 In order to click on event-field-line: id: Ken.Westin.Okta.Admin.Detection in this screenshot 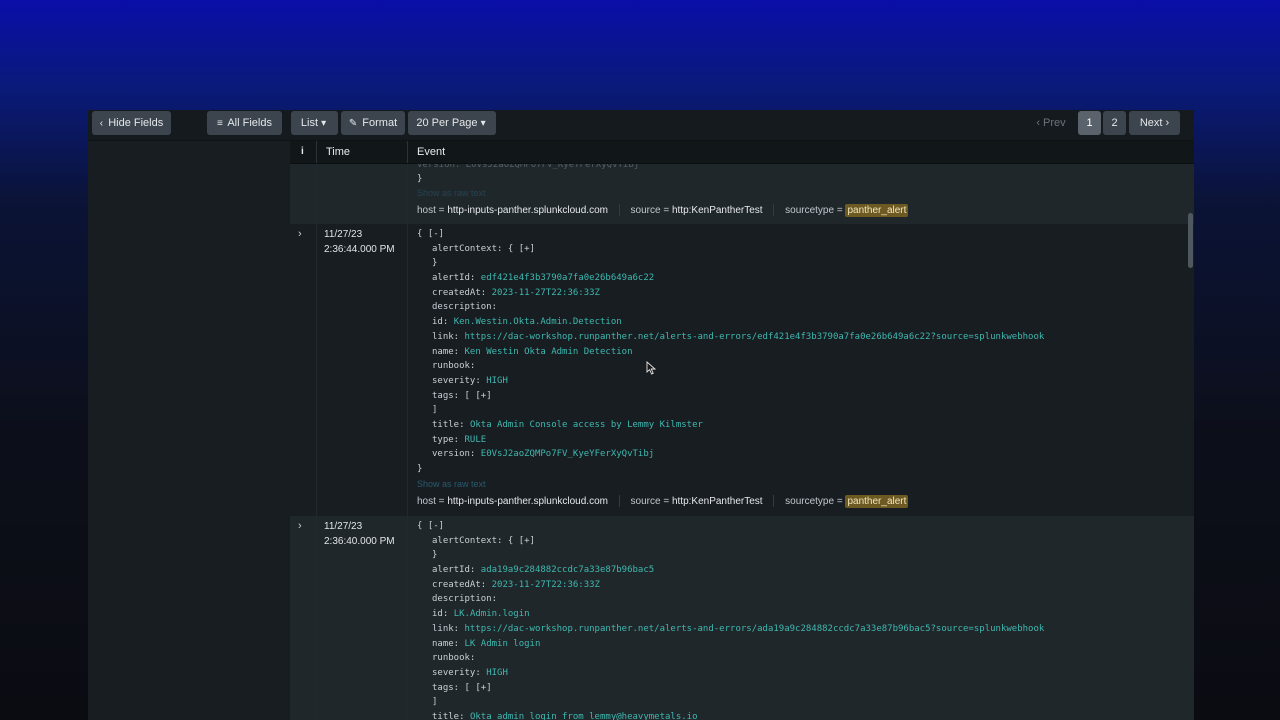, I will do `click(527, 322)`.